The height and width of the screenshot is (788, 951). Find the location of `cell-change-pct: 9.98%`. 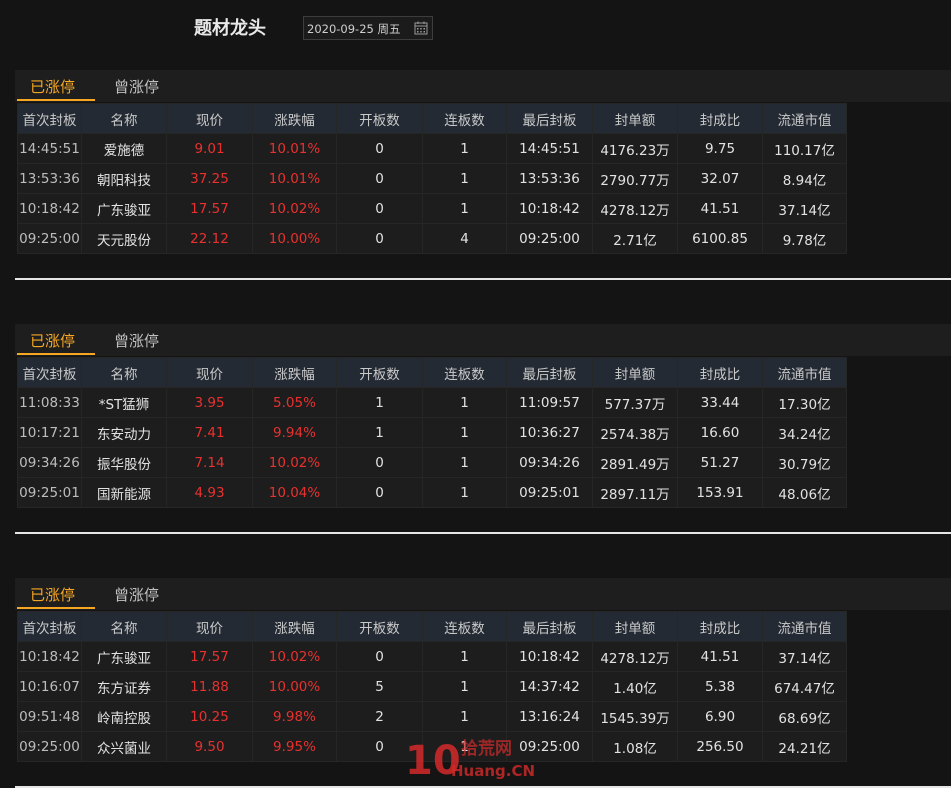

cell-change-pct: 9.98% is located at coordinates (294, 716).